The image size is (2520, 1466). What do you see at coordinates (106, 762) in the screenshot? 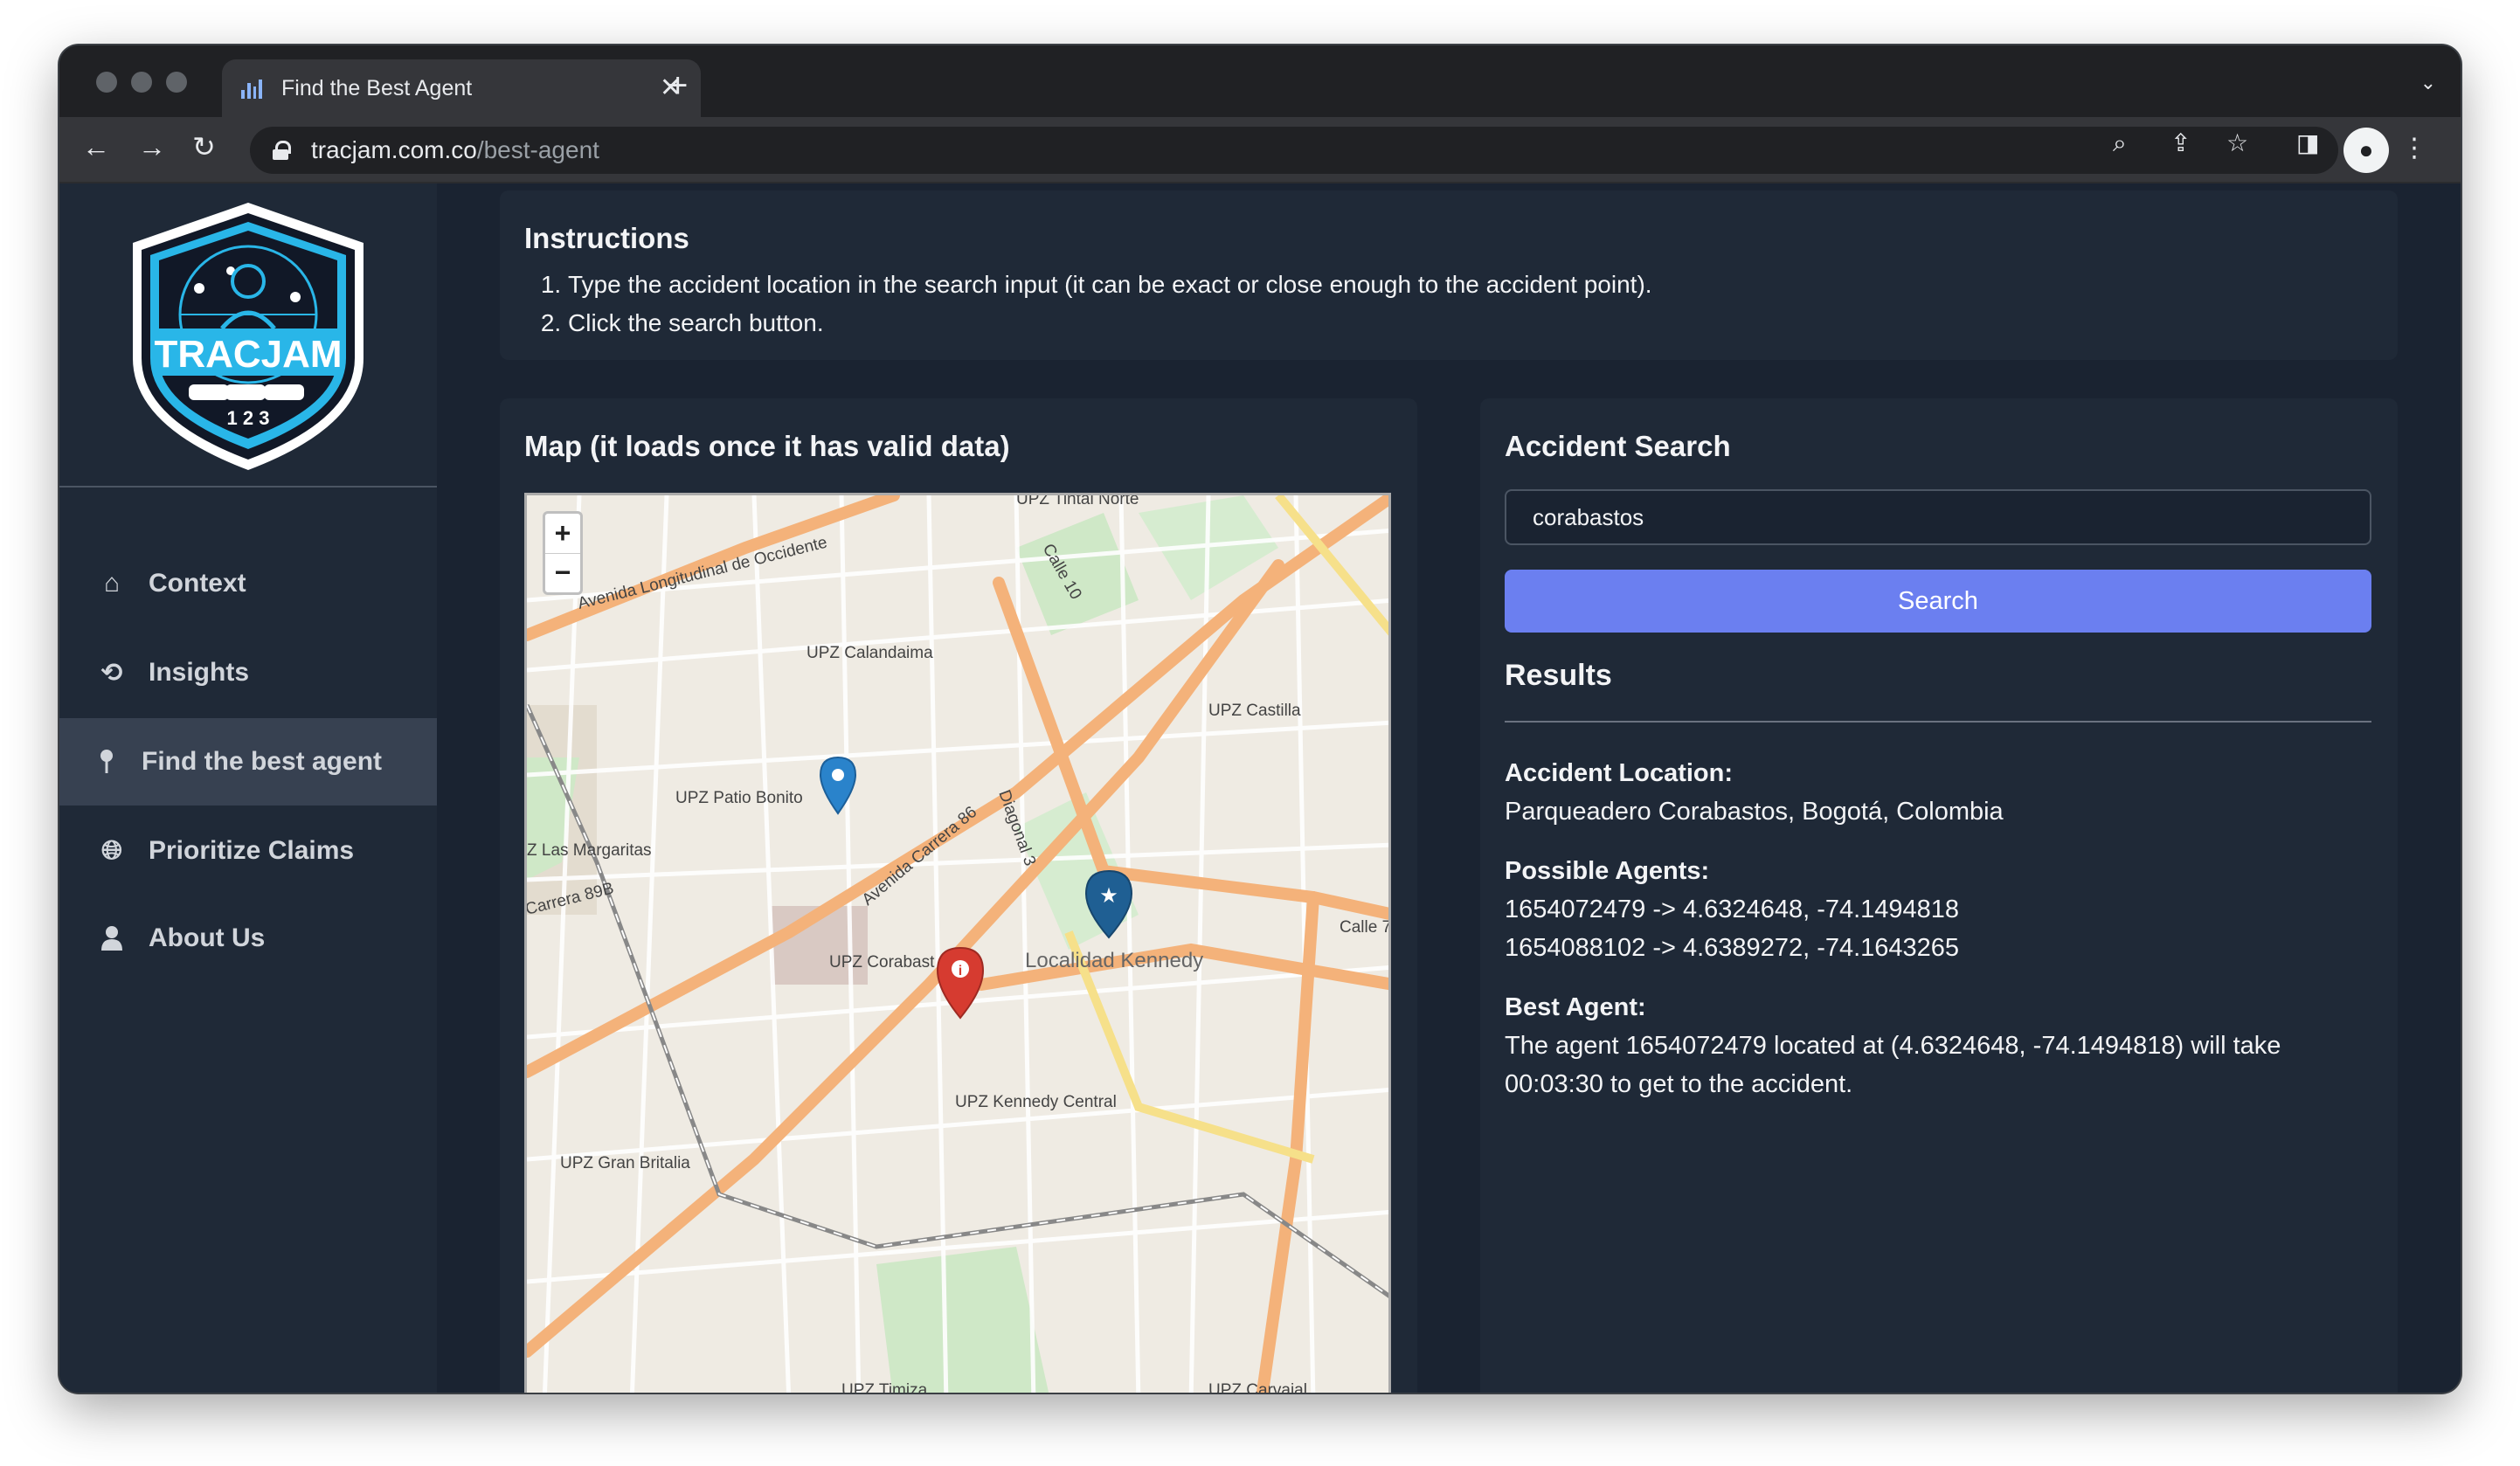
I see `pin-icon` at bounding box center [106, 762].